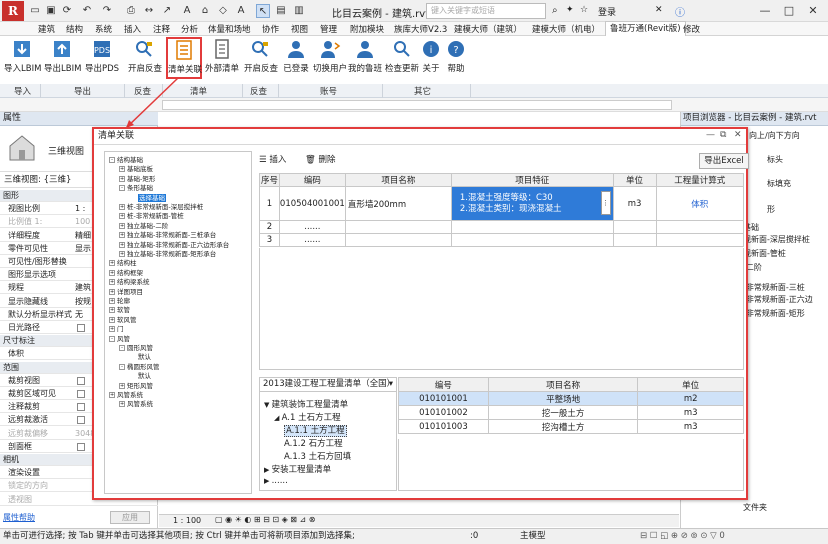 The image size is (828, 544). I want to click on property-value: 3048, so click(84, 433).